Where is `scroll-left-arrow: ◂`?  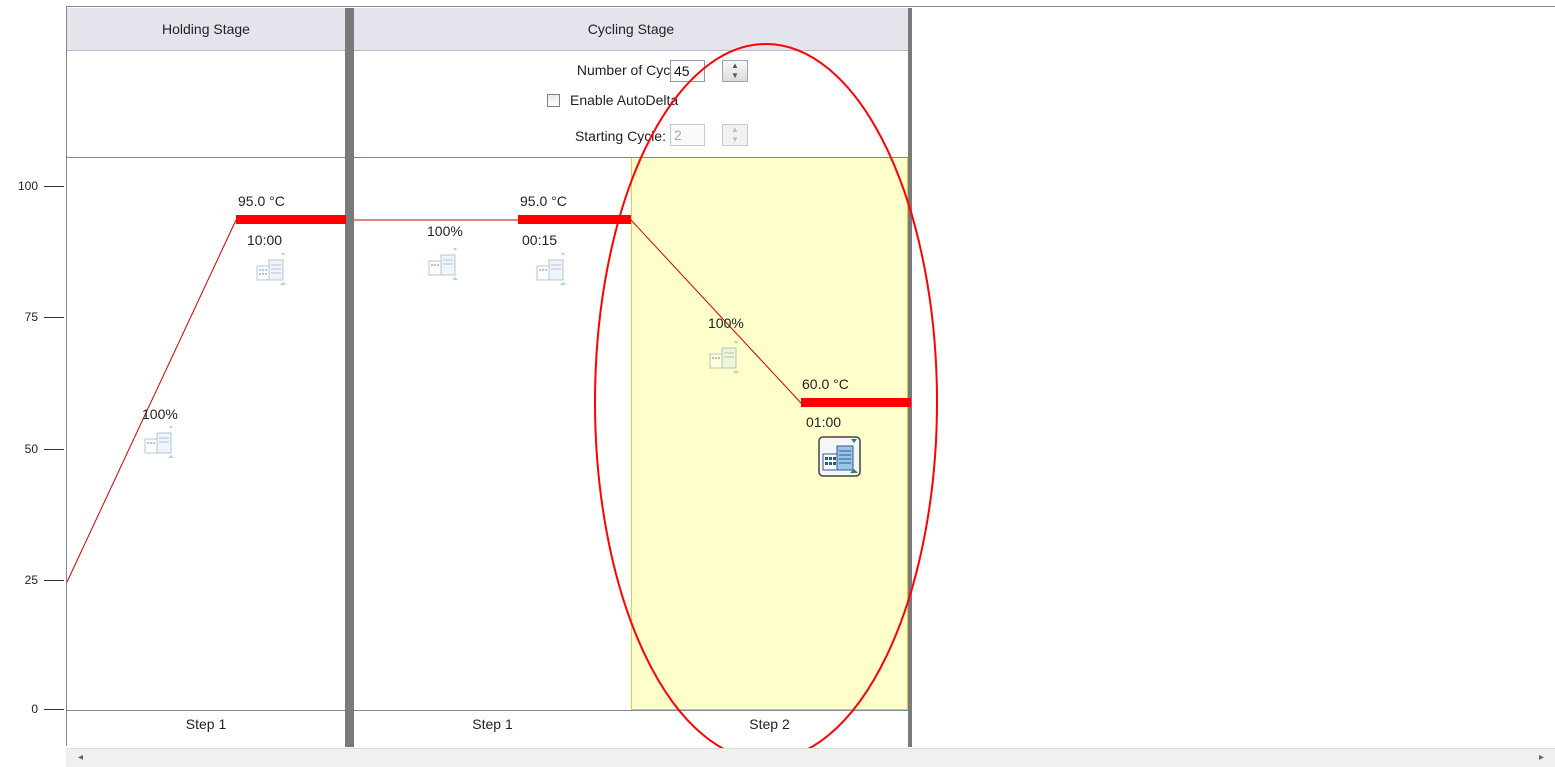
scroll-left-arrow: ◂ is located at coordinates (80, 757).